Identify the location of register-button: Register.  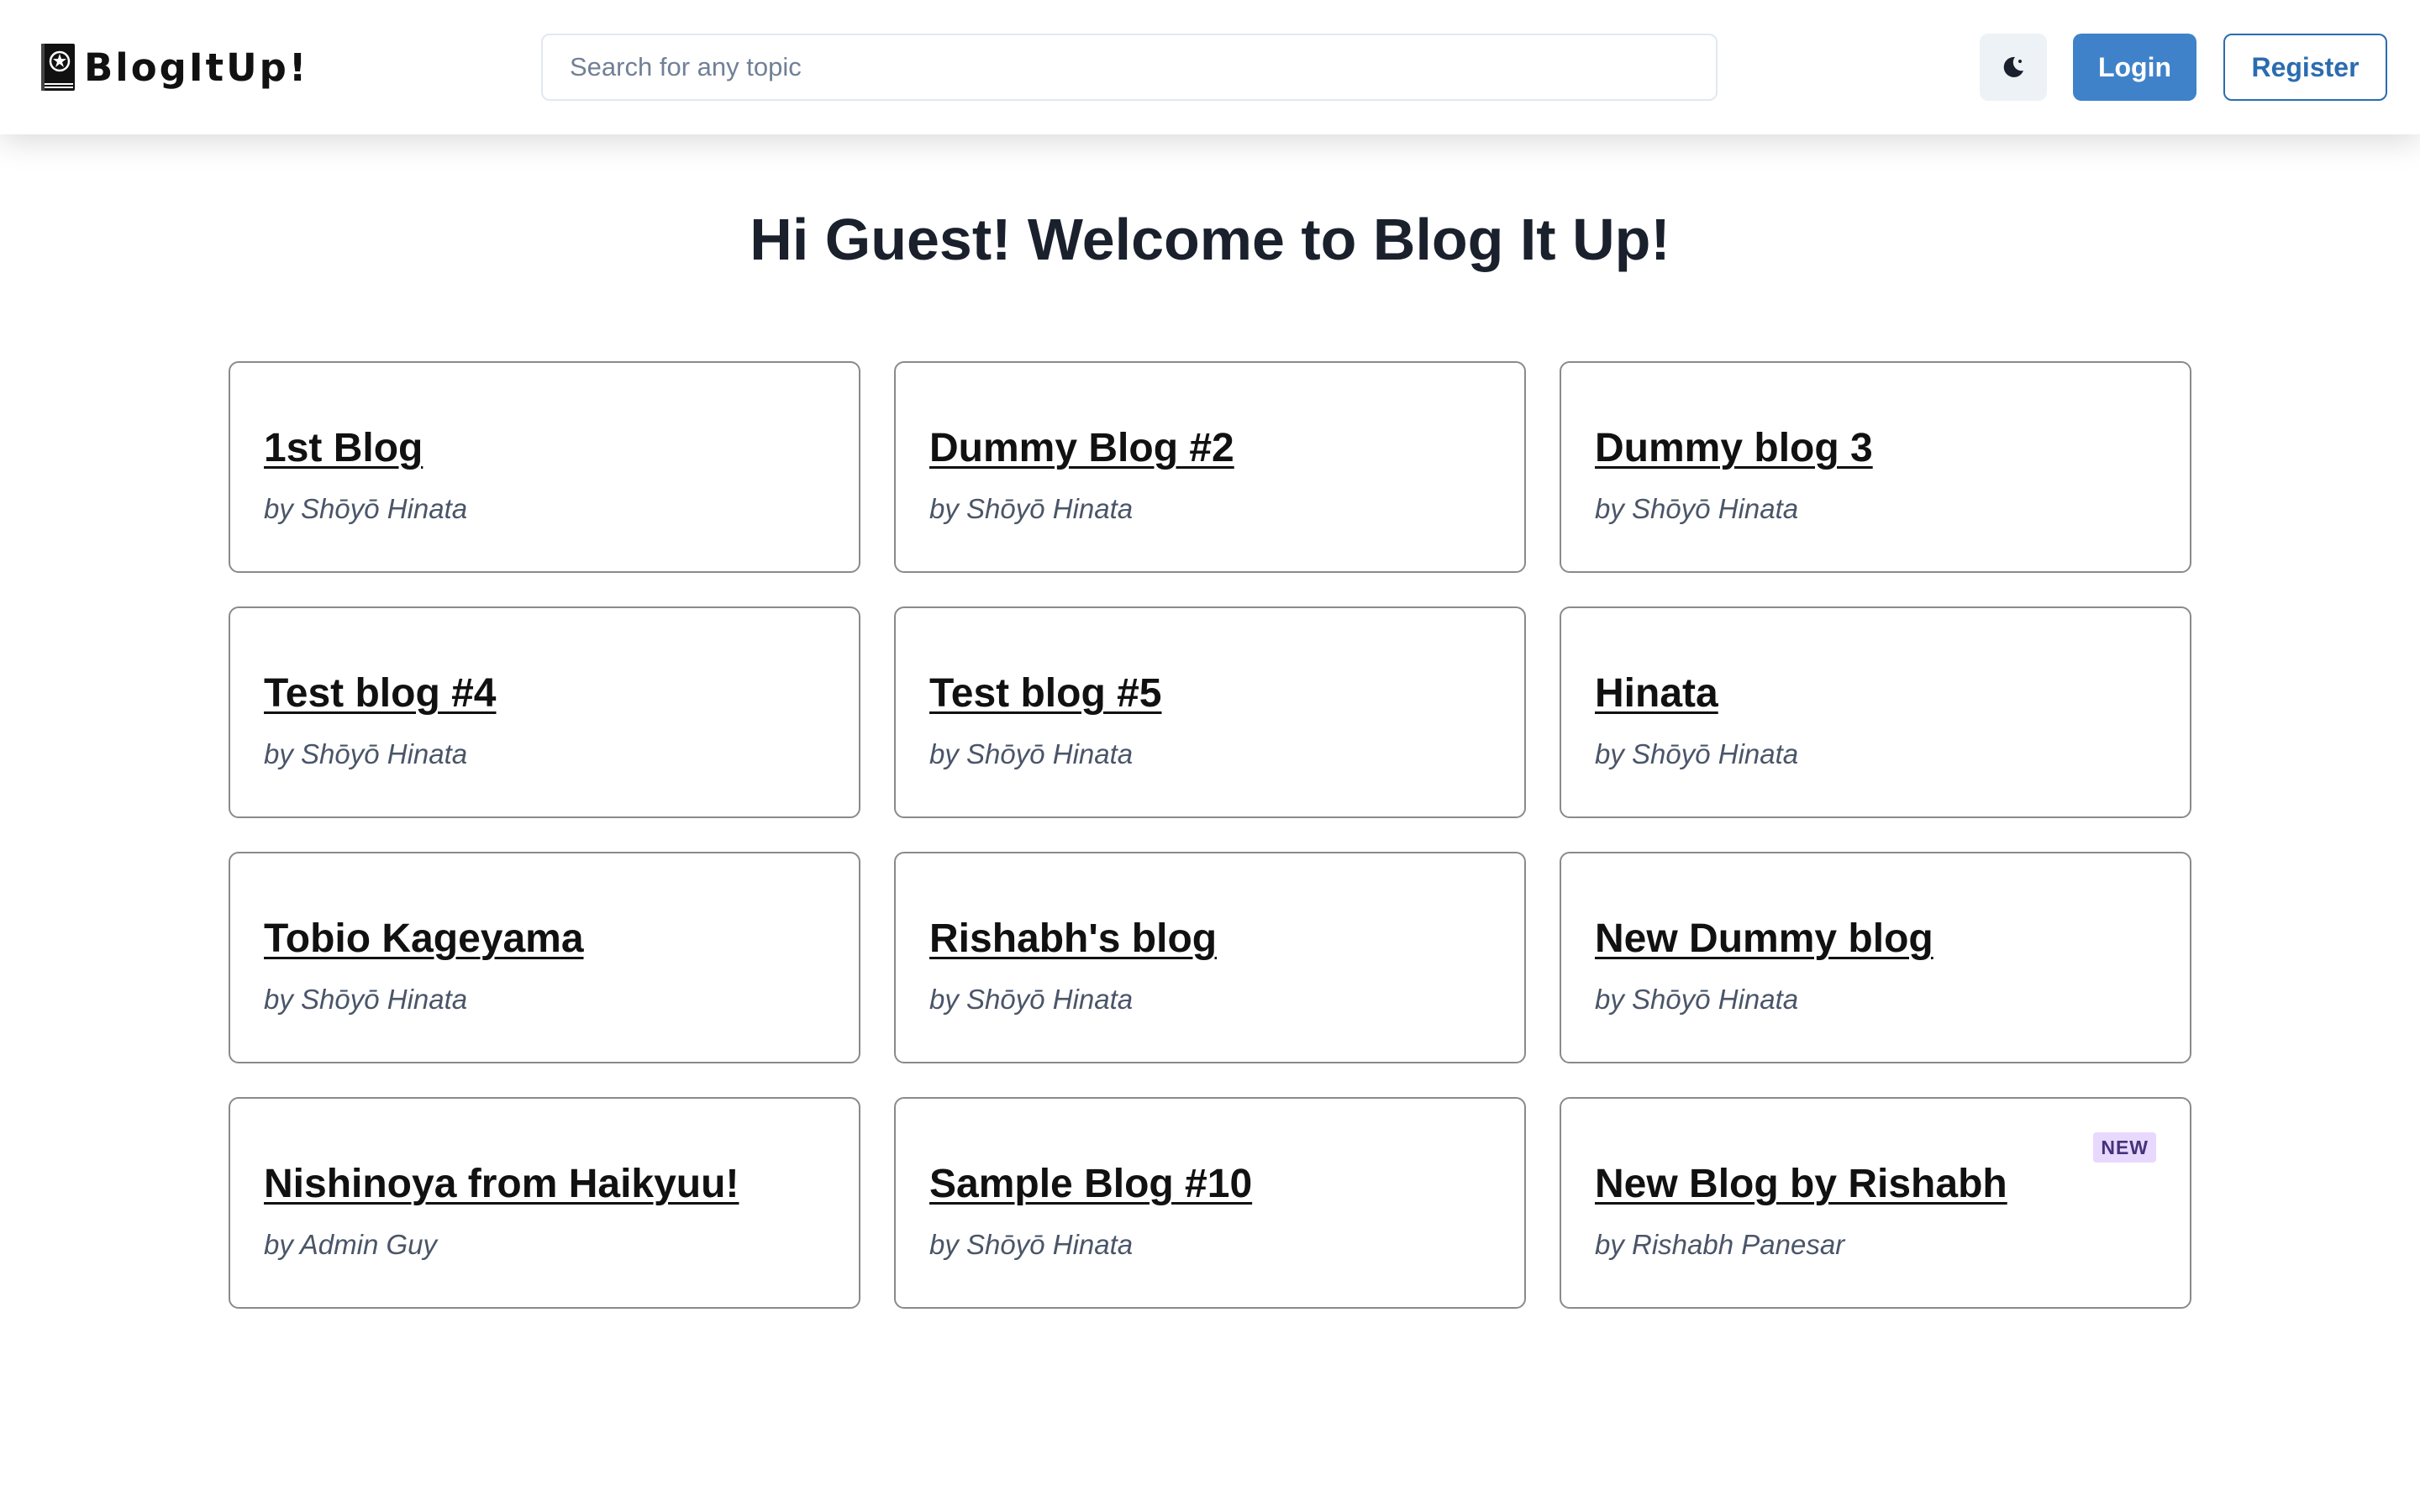
(2305, 67).